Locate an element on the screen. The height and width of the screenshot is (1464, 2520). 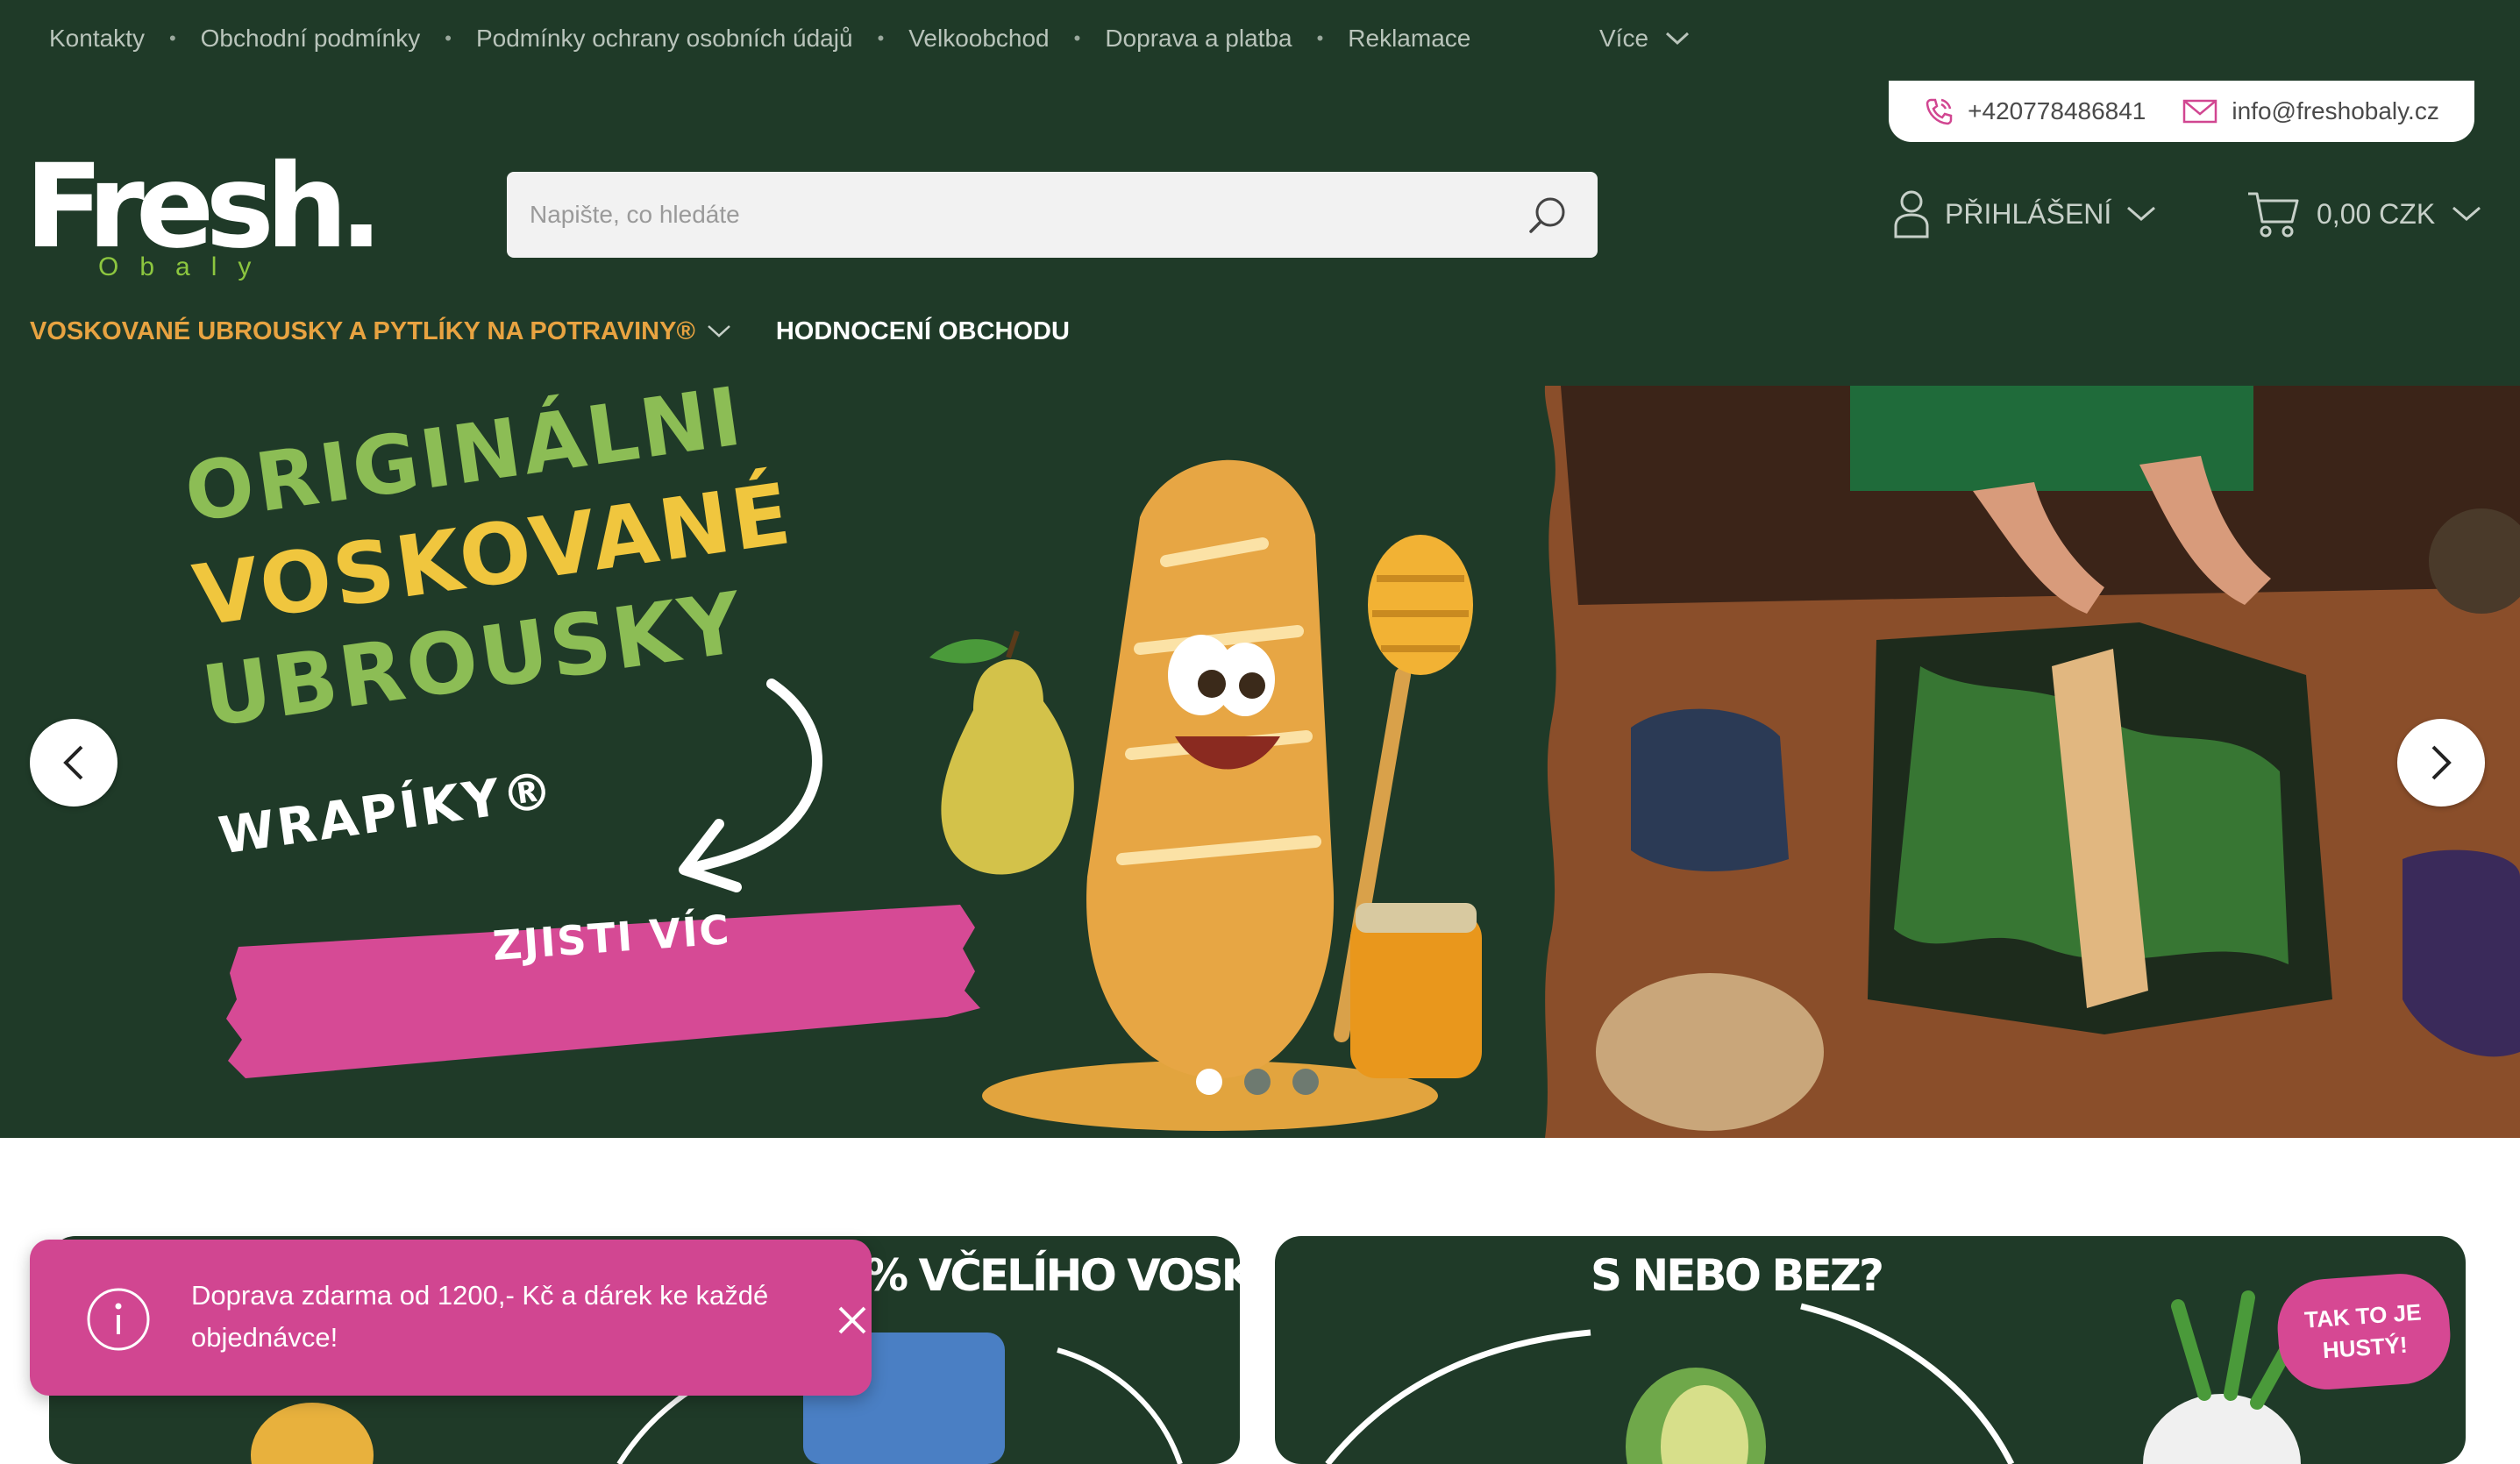
top-nav-link-terms: Obchodní podmínky is located at coordinates (311, 39).